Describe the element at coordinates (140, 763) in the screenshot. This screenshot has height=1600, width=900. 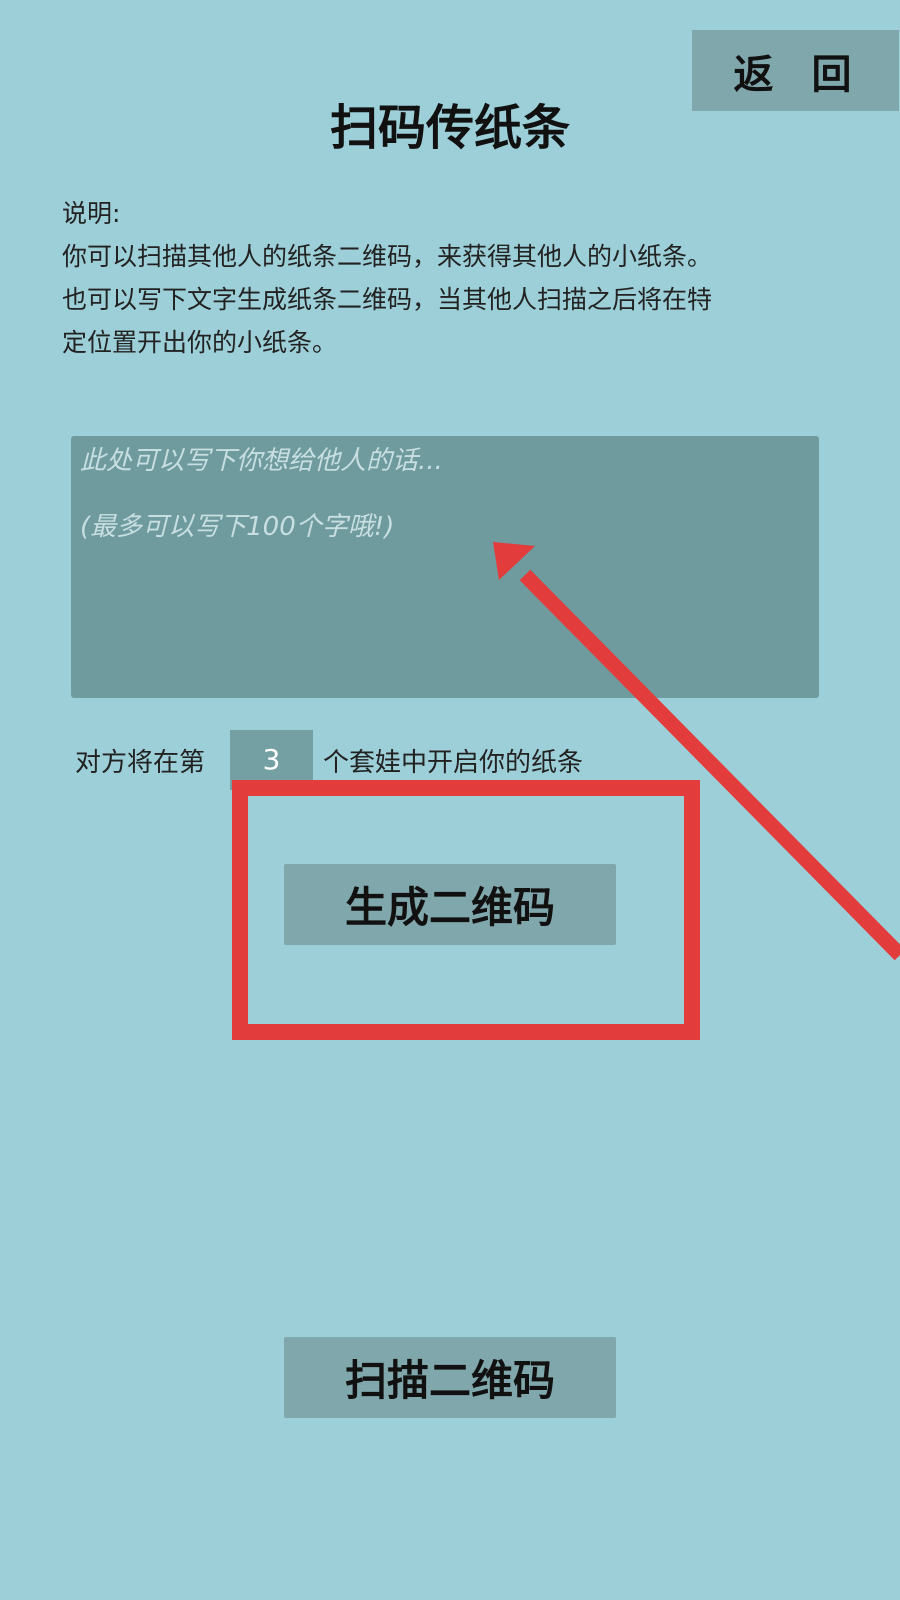
I see `layer-label-before: 对方将在第` at that location.